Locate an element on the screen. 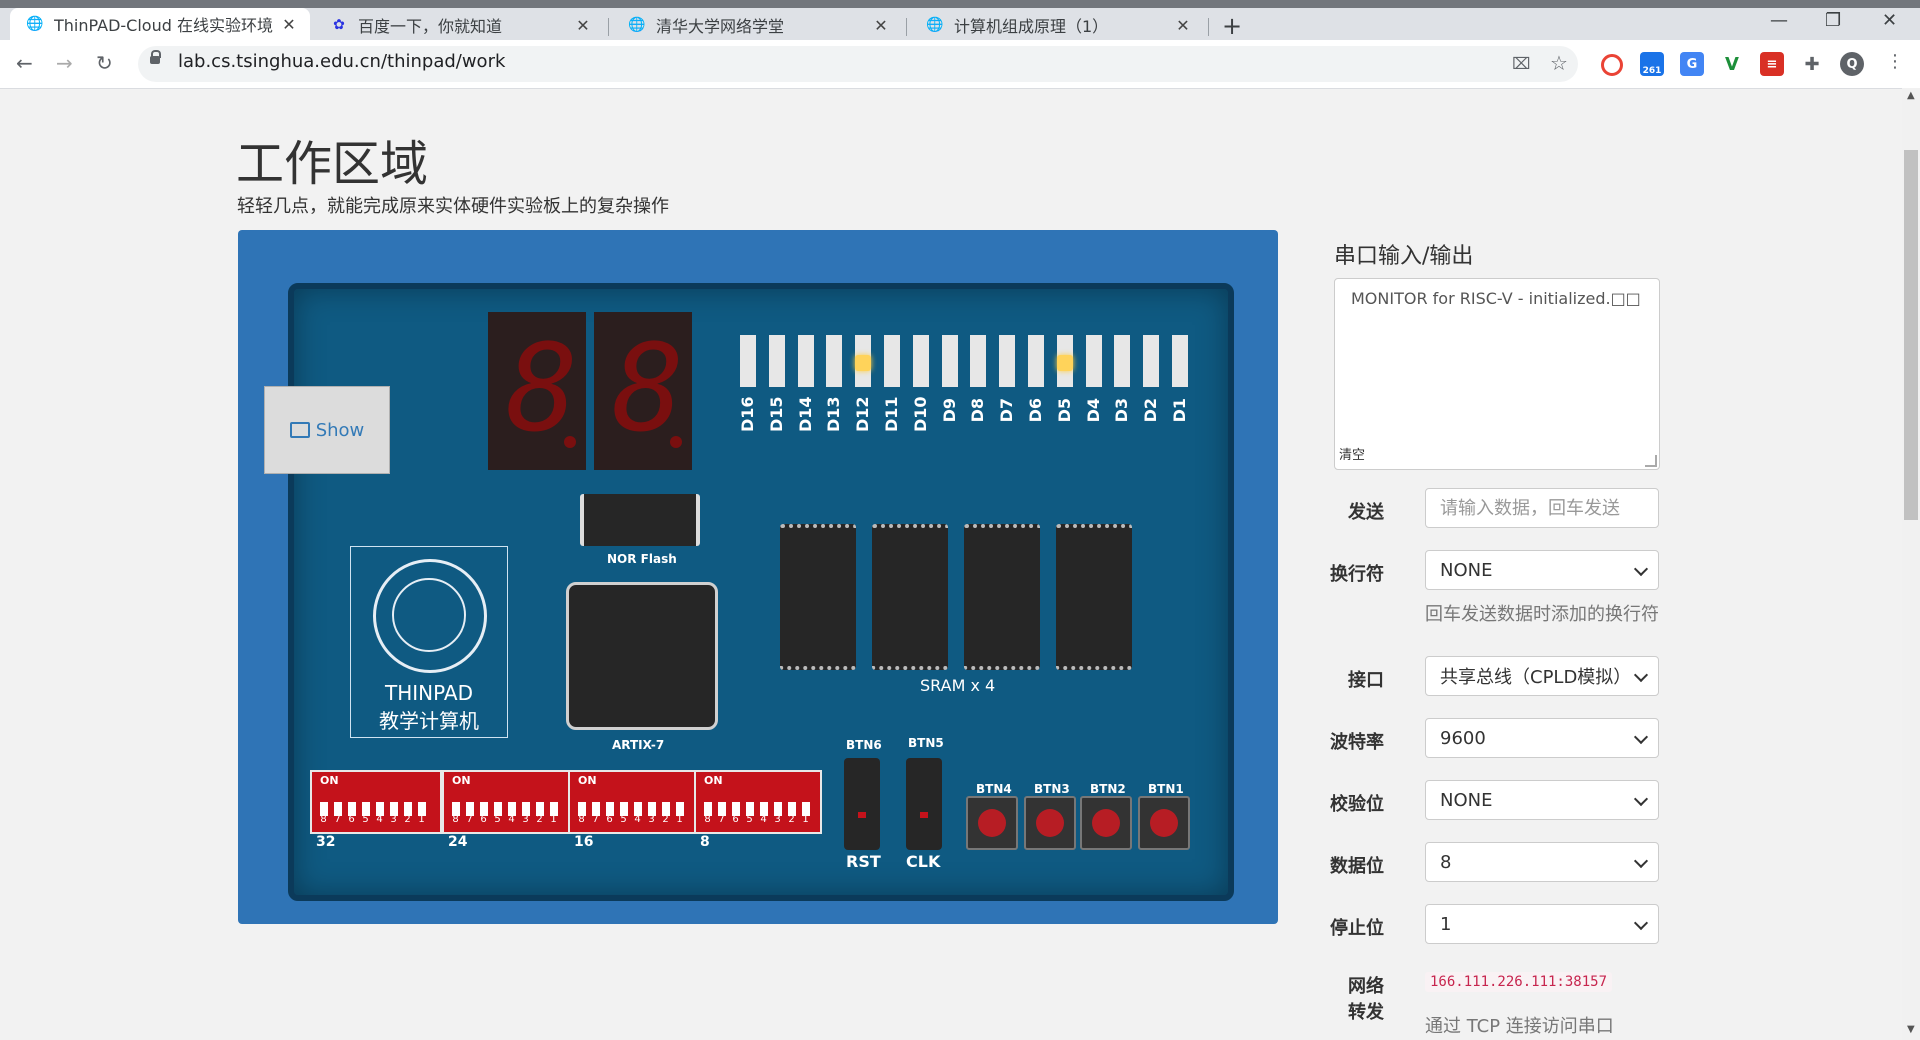  clk-label: CLK is located at coordinates (923, 861).